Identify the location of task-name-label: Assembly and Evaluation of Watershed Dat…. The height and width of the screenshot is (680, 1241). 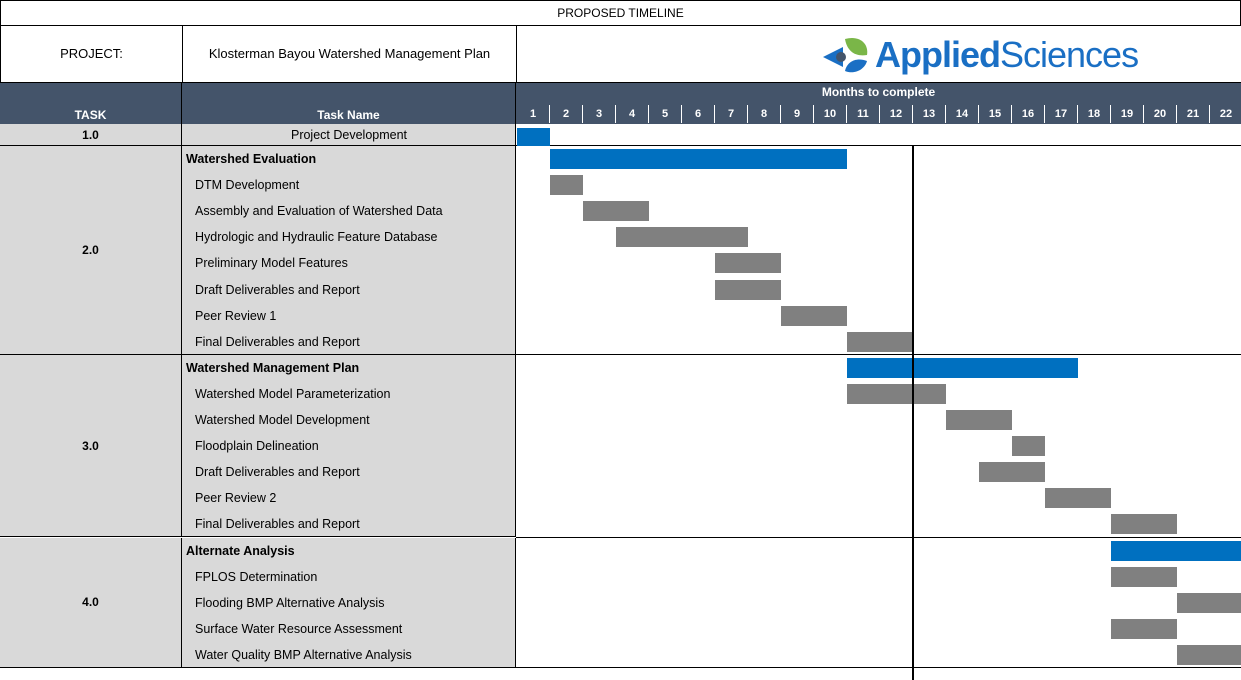
(319, 211).